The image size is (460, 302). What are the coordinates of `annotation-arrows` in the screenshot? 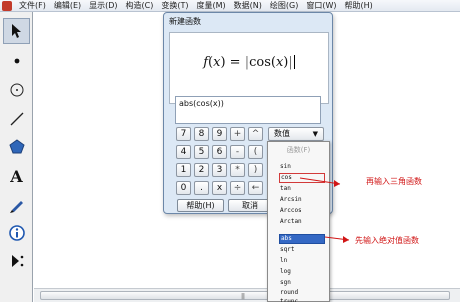 It's located at (324, 210).